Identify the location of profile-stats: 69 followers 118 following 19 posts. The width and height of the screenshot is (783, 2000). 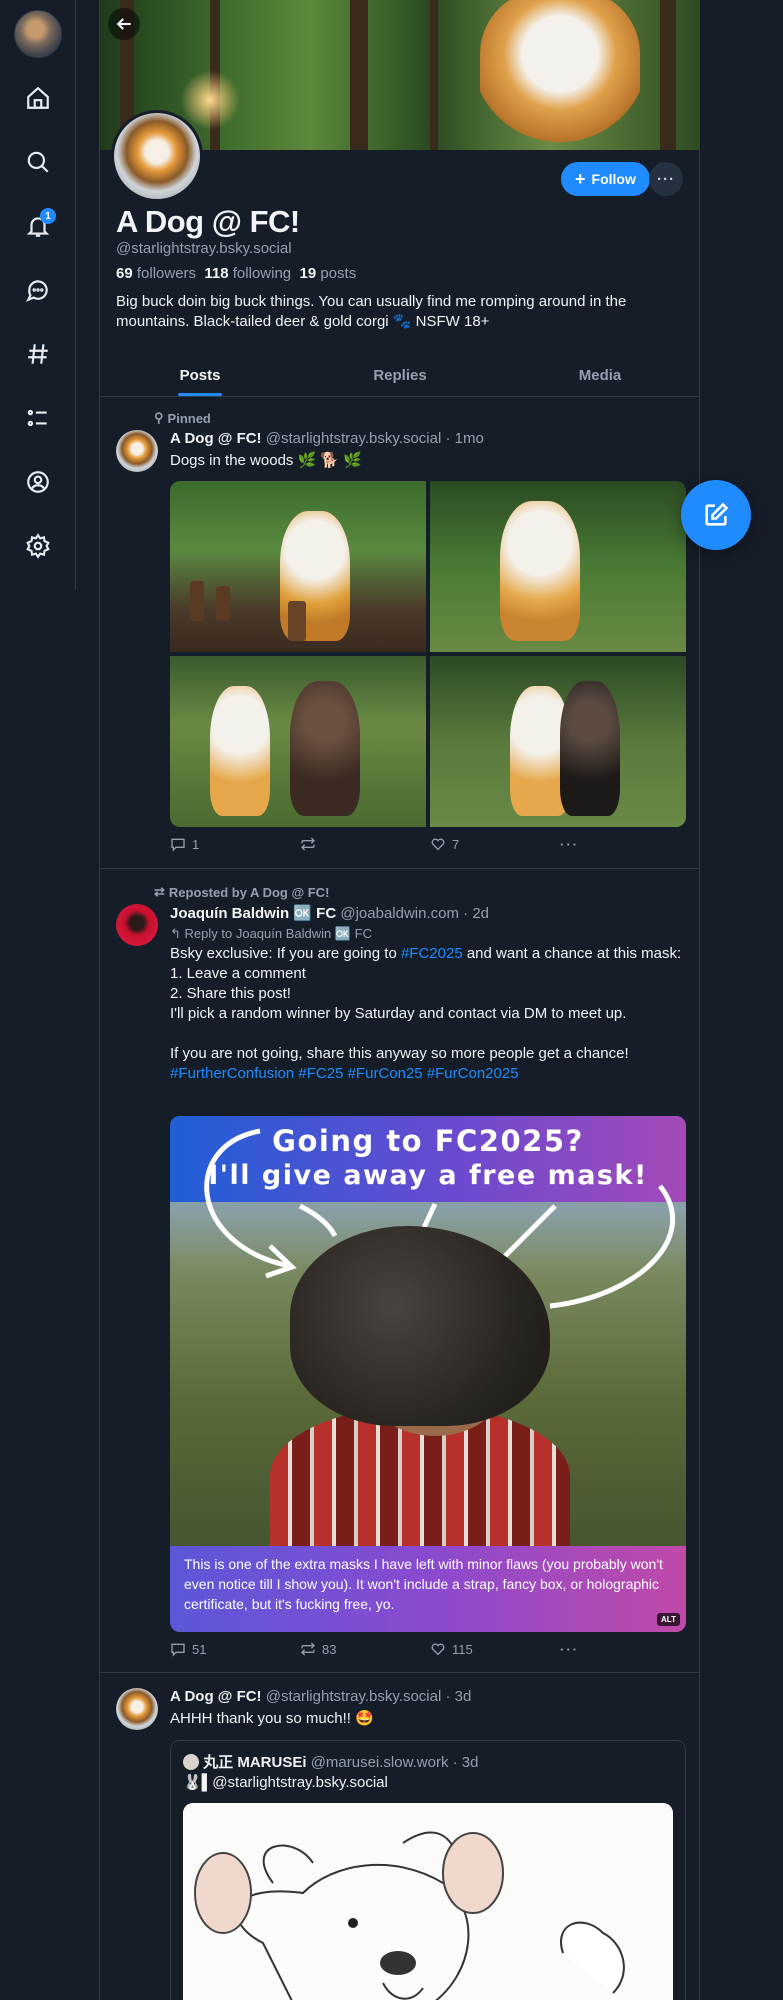
(236, 273).